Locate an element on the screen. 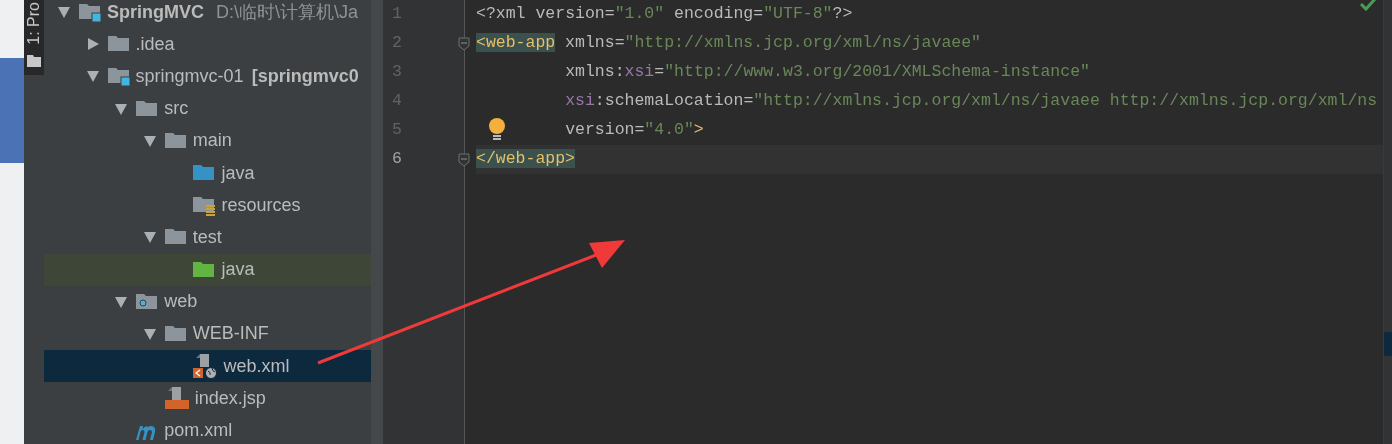 Image resolution: width=1392 pixels, height=444 pixels. code-line: xmlns:xsi="http://www.w3.org/2001/XMLSchema-instance" is located at coordinates (827, 72).